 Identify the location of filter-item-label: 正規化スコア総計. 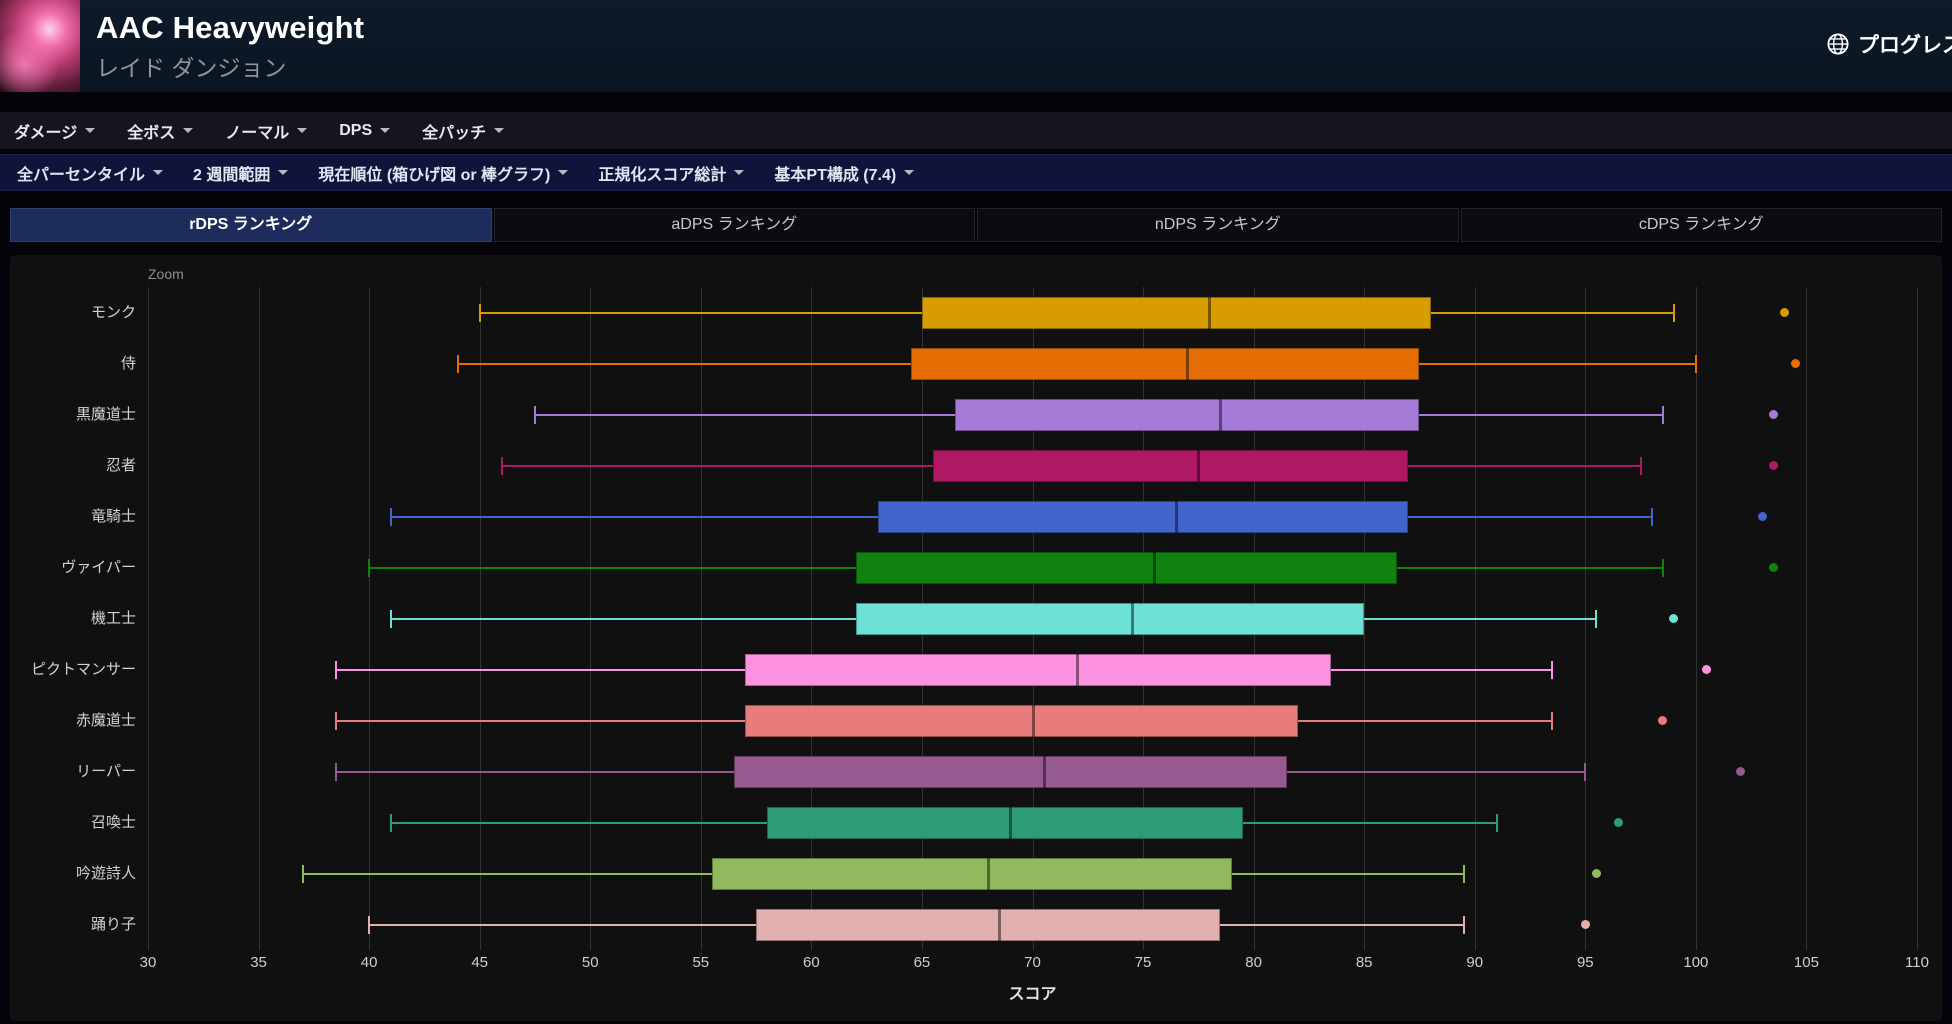
(662, 175).